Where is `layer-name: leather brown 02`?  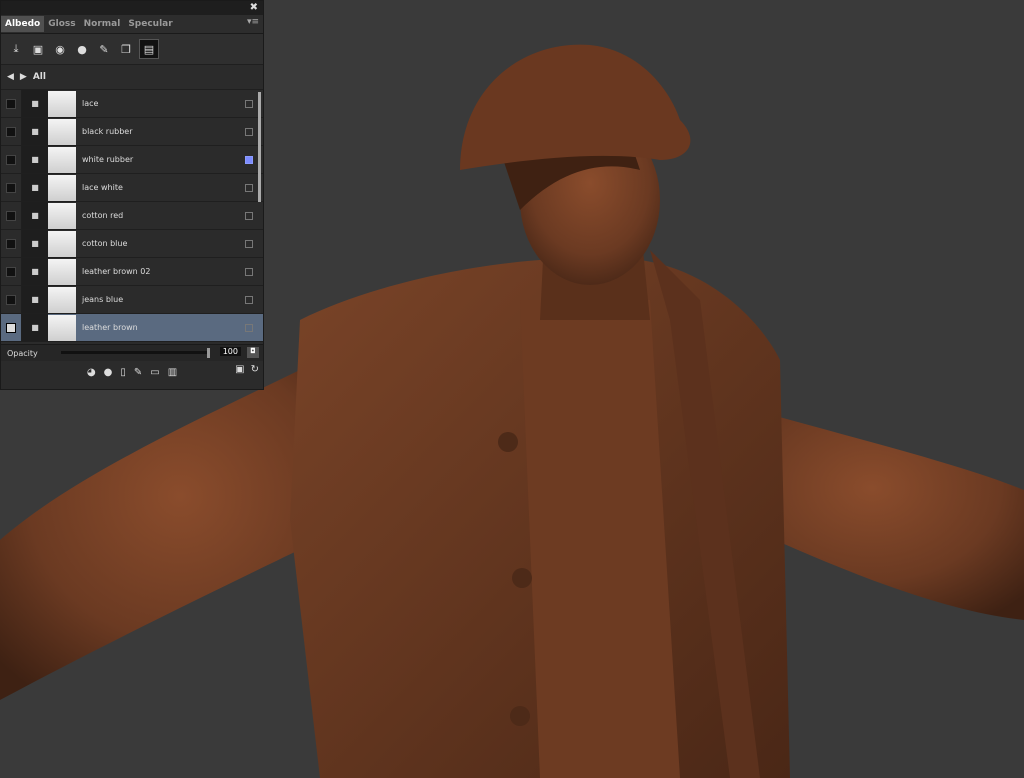
layer-name: leather brown 02 is located at coordinates (116, 271).